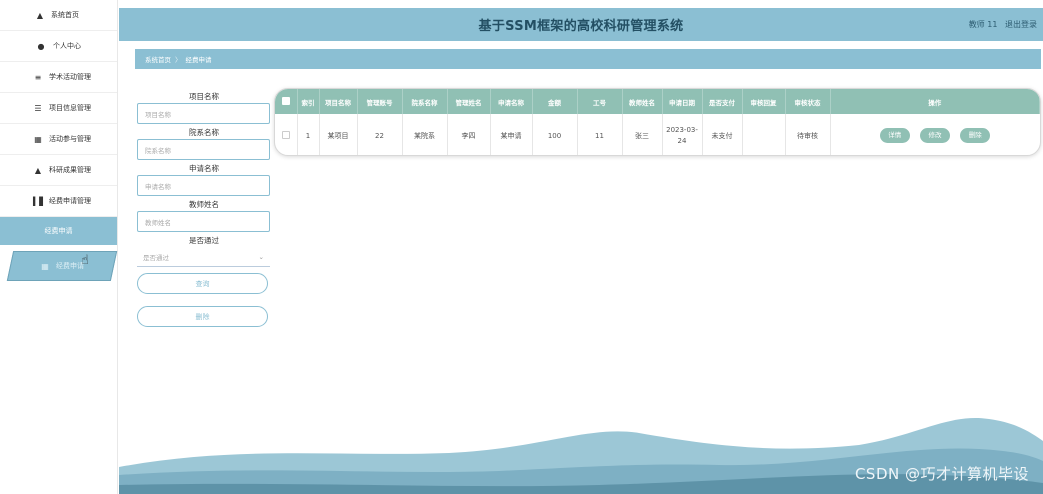 This screenshot has height=494, width=1043. What do you see at coordinates (204, 168) in the screenshot?
I see `apply-name-label: 申请名称` at bounding box center [204, 168].